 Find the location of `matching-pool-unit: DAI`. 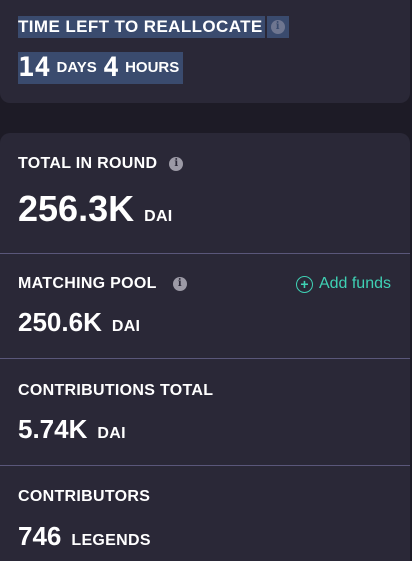

matching-pool-unit: DAI is located at coordinates (126, 326).